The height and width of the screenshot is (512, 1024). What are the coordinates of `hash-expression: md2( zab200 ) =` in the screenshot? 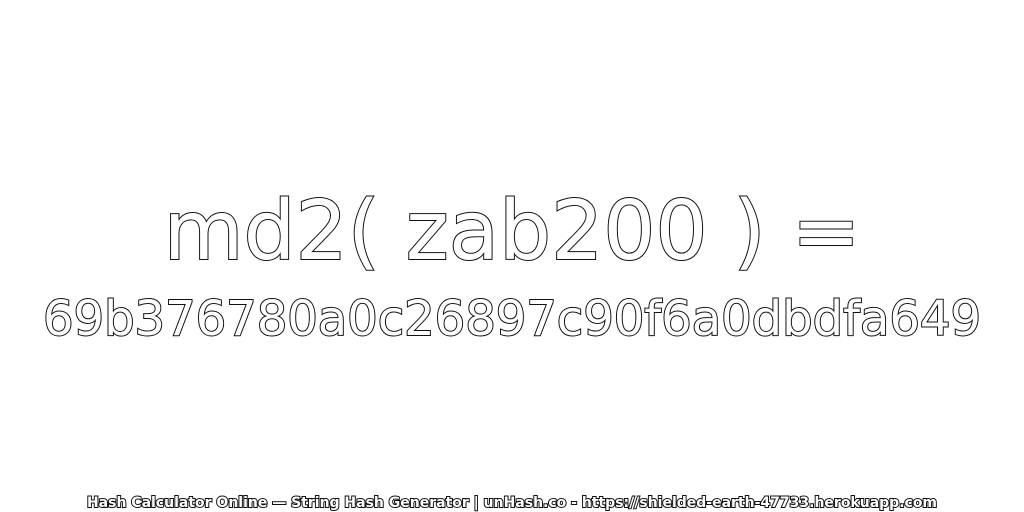 It's located at (512, 231).